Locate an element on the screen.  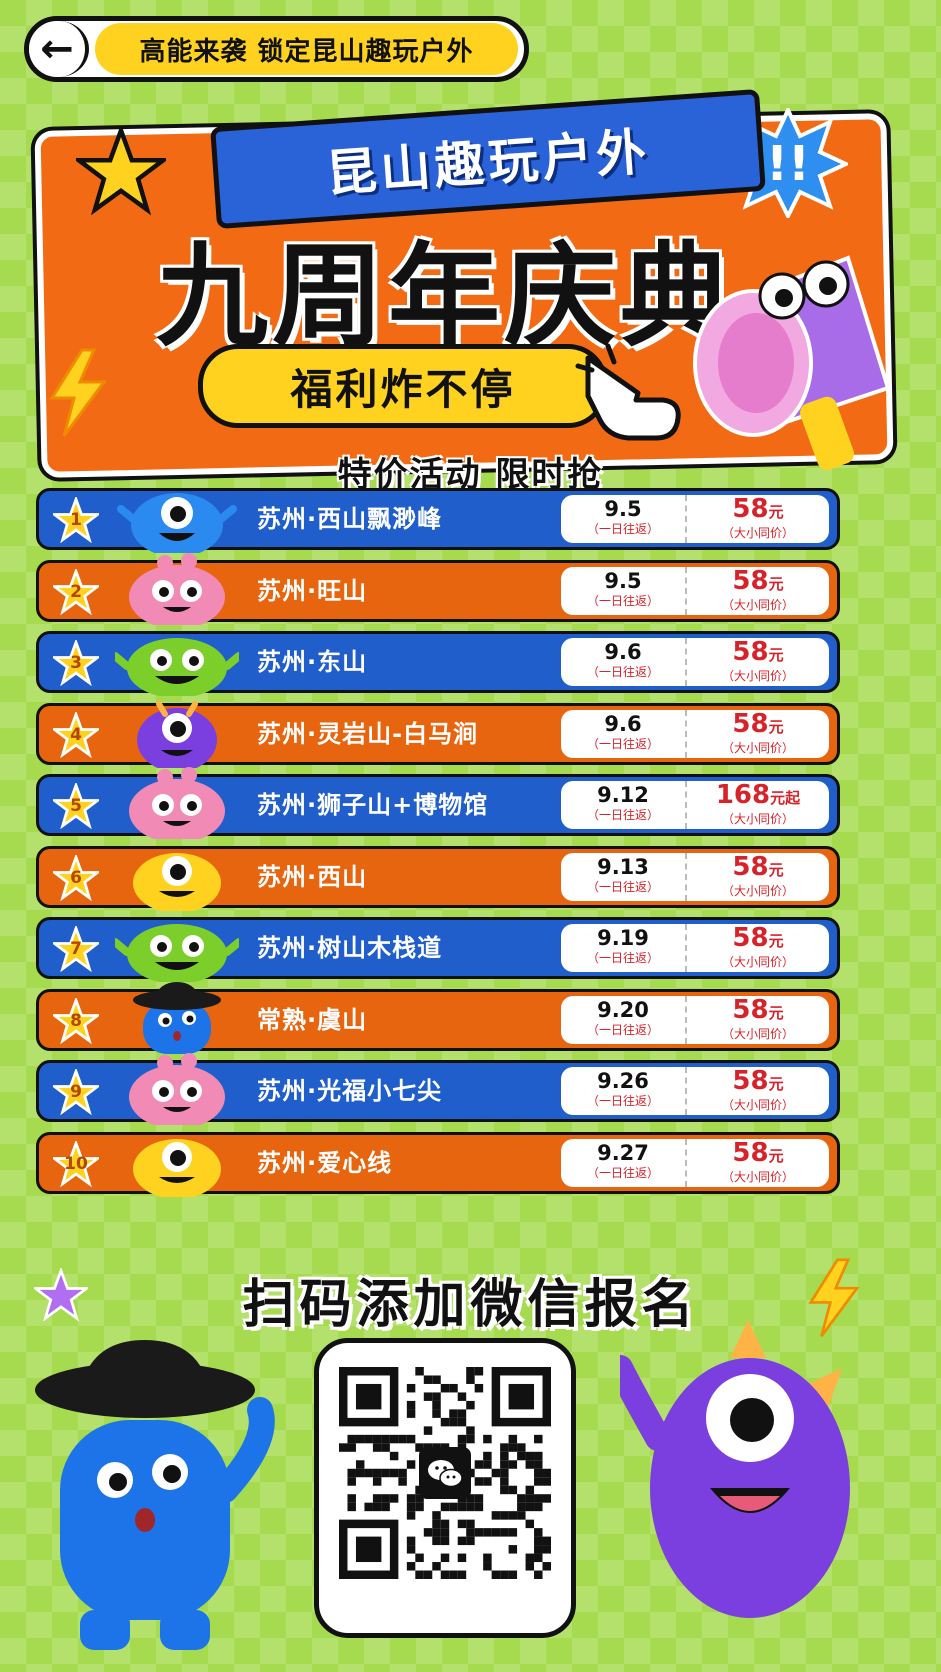
trip-info-card: 9.20 （一日往返） 58元 （大小同价） is located at coordinates (695, 1019).